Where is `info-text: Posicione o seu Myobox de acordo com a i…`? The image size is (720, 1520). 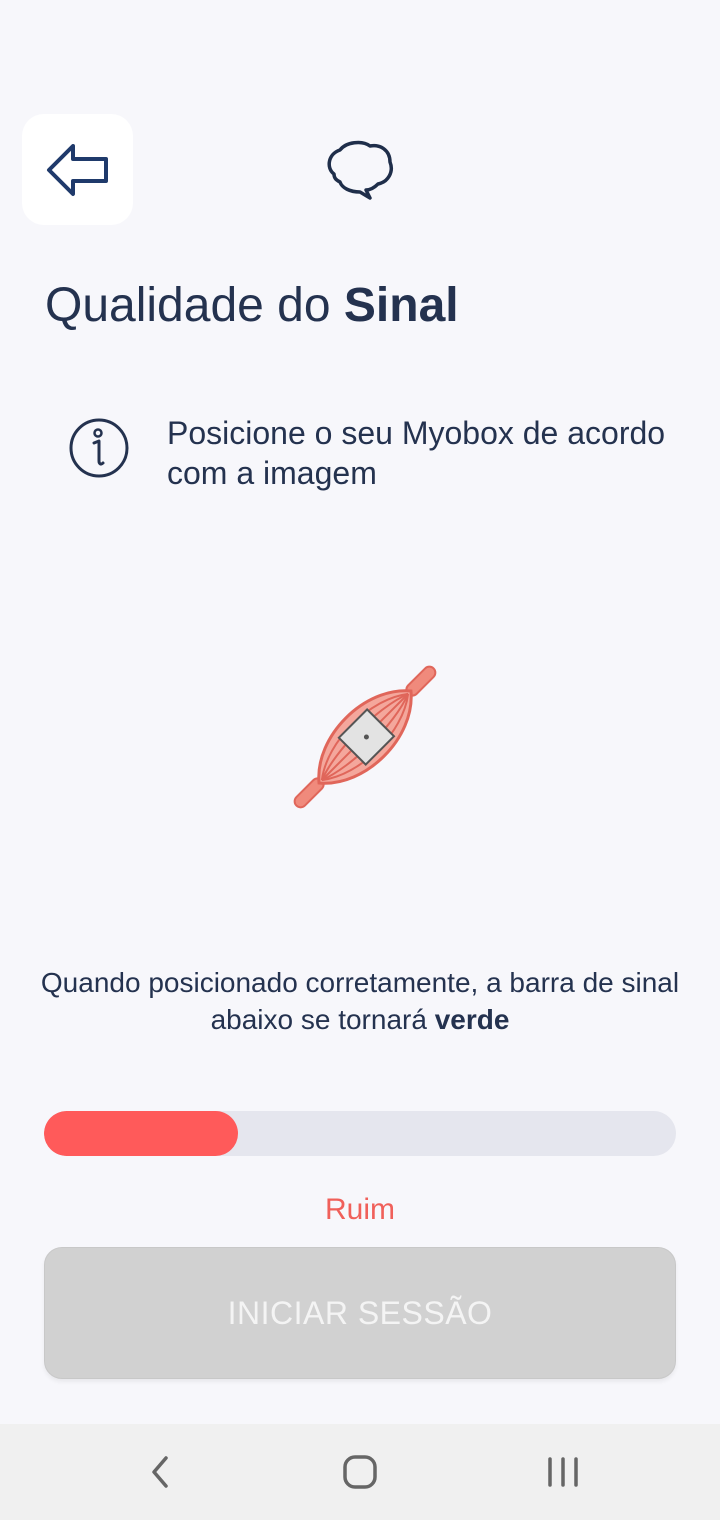
info-text: Posicione o seu Myobox de acordo com a i… is located at coordinates (416, 453).